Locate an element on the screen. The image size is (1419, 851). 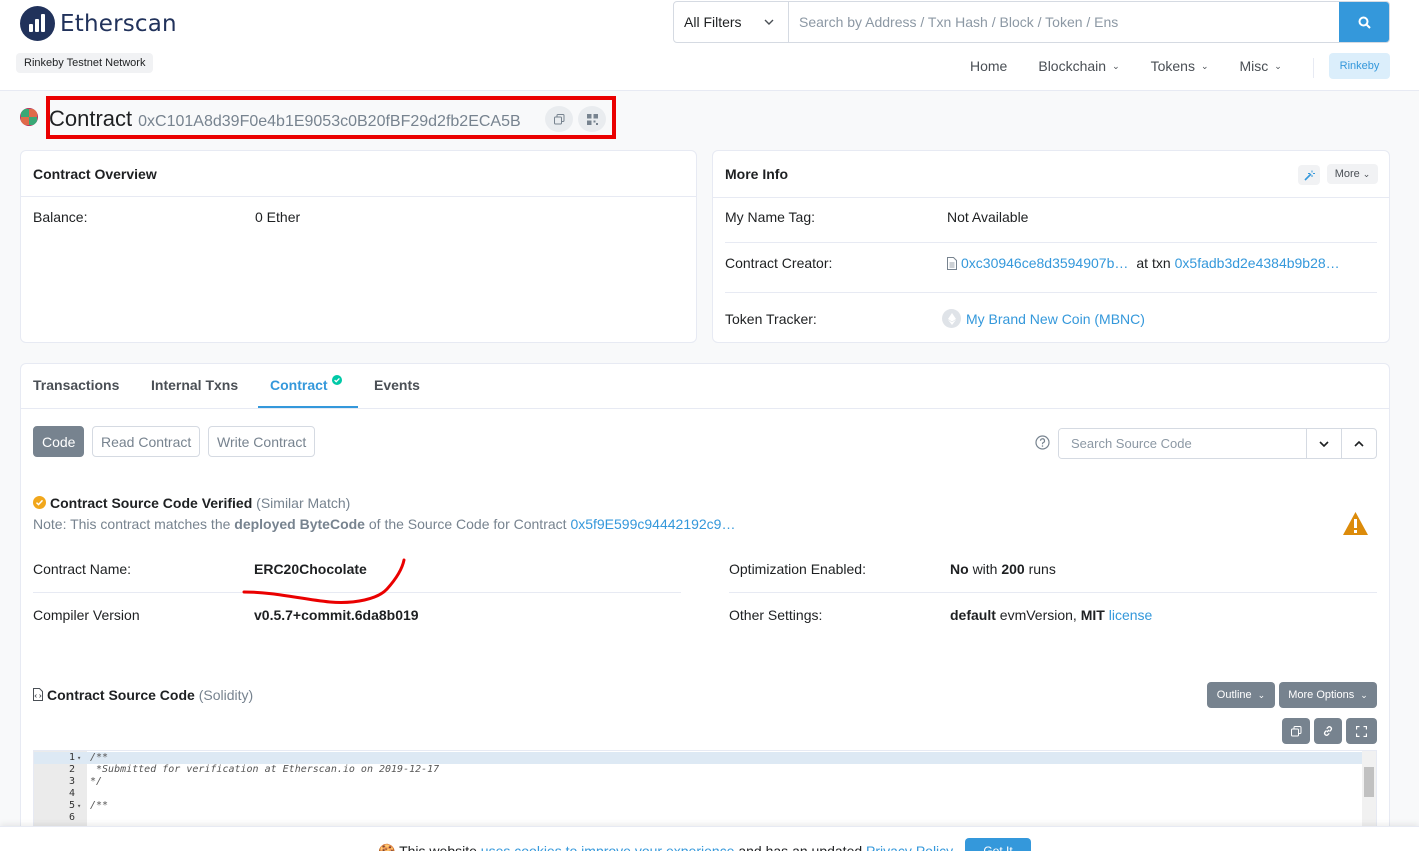
source-code-heading: Contract Source Code (Solidity) is located at coordinates (150, 695).